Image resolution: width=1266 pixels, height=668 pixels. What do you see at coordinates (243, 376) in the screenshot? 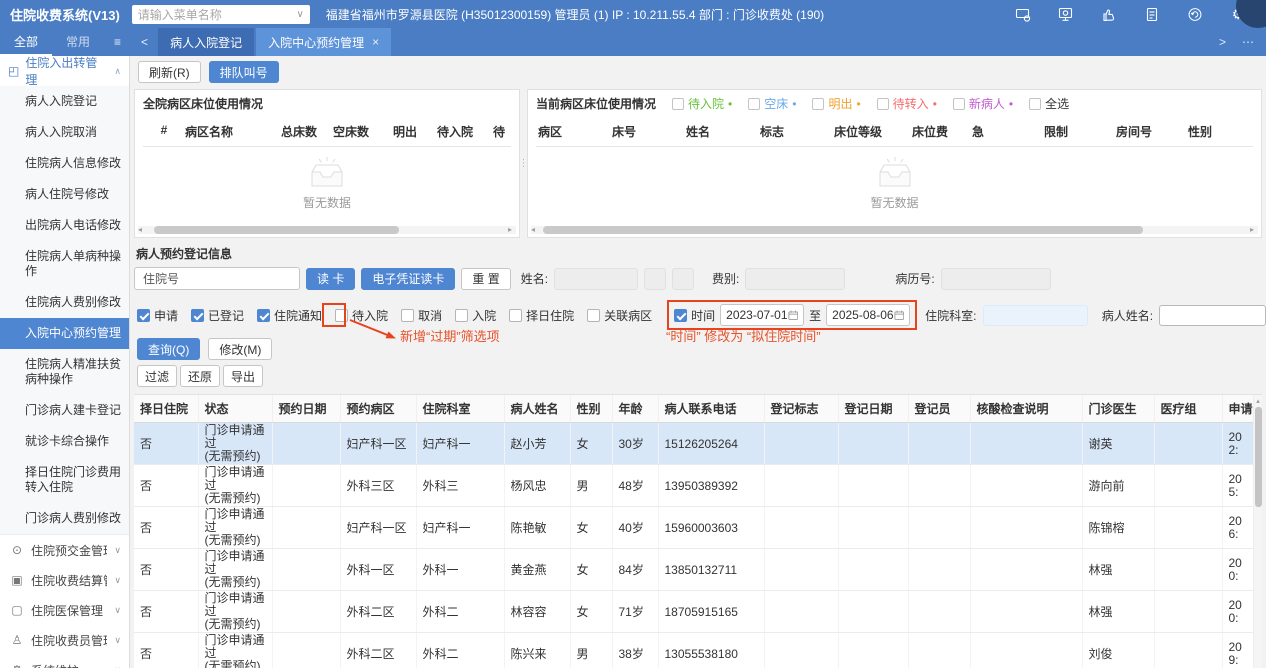
I see `export-button: 导出` at bounding box center [243, 376].